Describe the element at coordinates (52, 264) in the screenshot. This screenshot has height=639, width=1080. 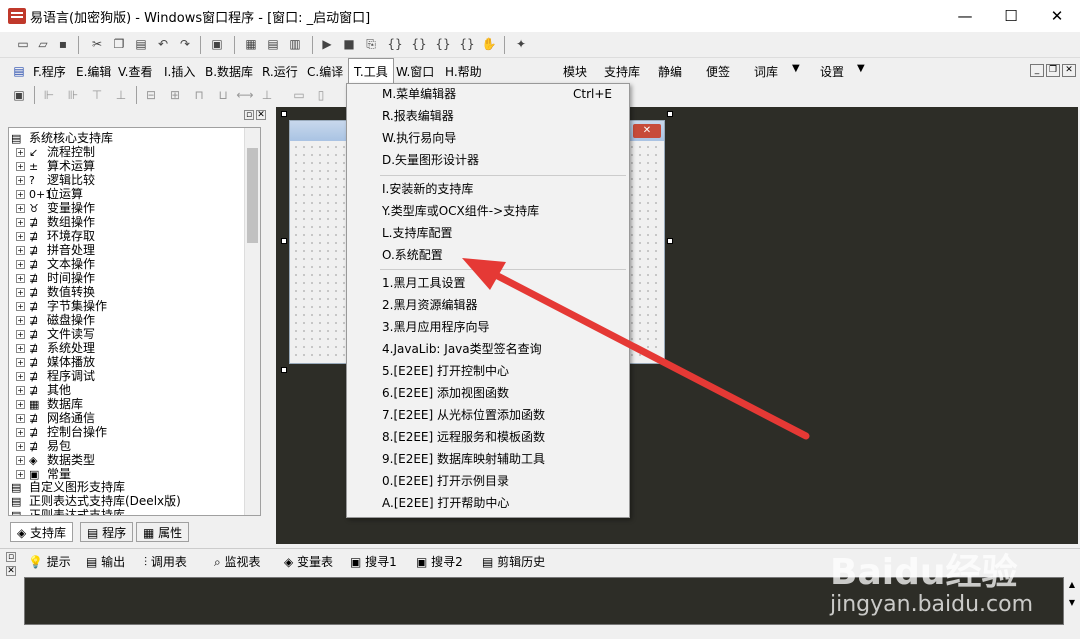
I see `tree-node: + ⋣ 文本操作` at that location.